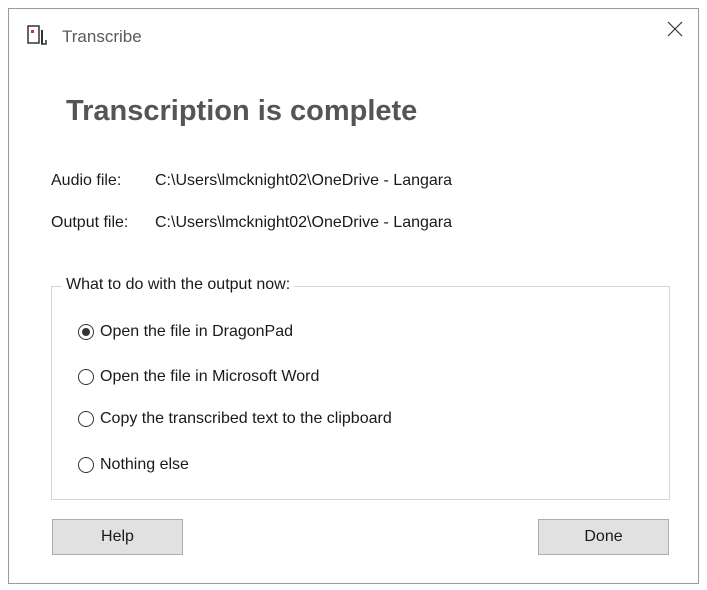 This screenshot has height=590, width=707. What do you see at coordinates (38, 36) in the screenshot?
I see `transcribe-app-icon` at bounding box center [38, 36].